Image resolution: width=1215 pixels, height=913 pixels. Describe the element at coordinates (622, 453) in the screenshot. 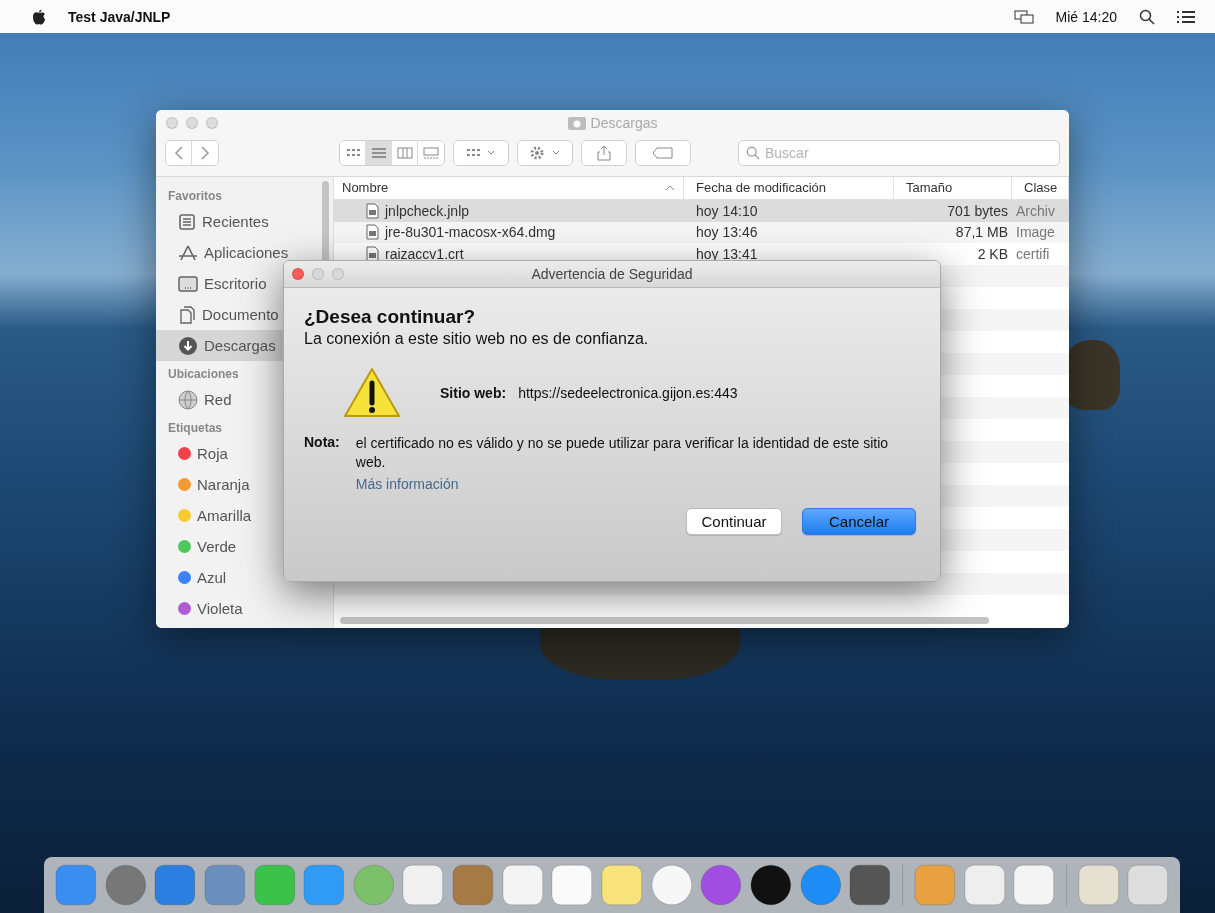

I see `note-text: el certificado no es válido y no se puede utilizar para verificar la identidad de este sitio web.` at that location.